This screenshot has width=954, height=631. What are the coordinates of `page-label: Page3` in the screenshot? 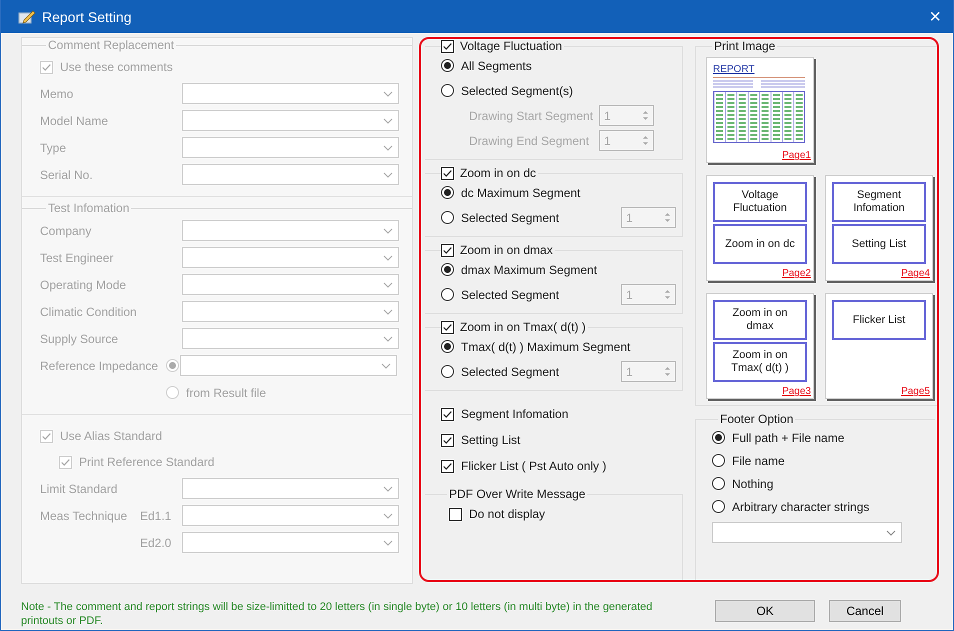 It's located at (796, 391).